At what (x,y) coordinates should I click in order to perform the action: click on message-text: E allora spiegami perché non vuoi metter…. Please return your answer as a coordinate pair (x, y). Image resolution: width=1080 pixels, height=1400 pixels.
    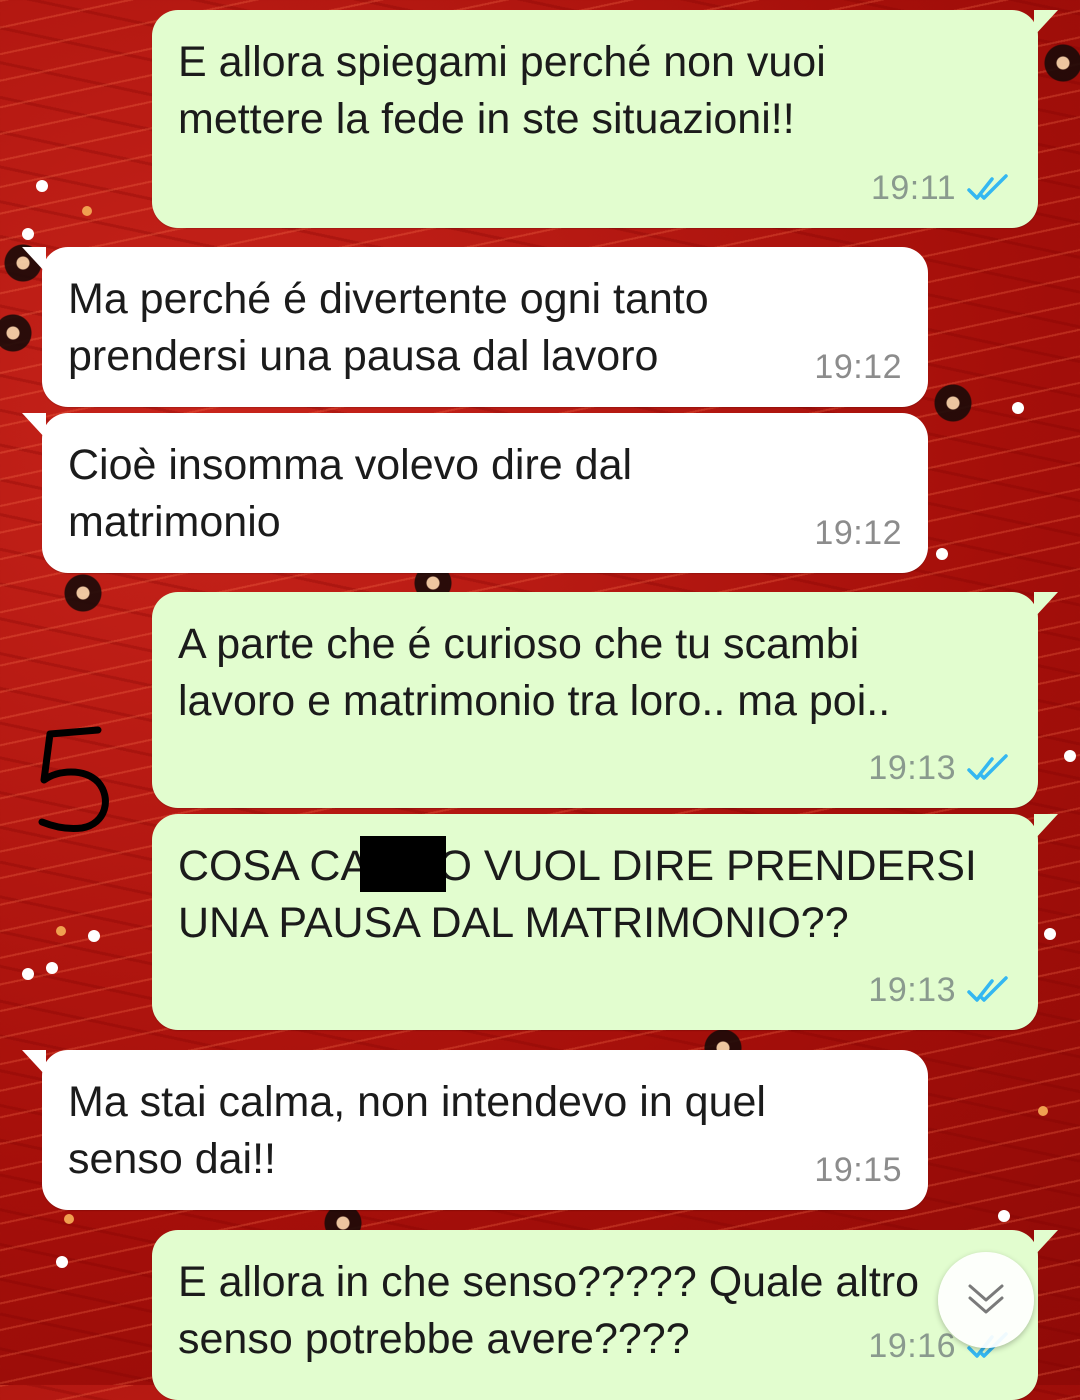
    Looking at the image, I should click on (502, 90).